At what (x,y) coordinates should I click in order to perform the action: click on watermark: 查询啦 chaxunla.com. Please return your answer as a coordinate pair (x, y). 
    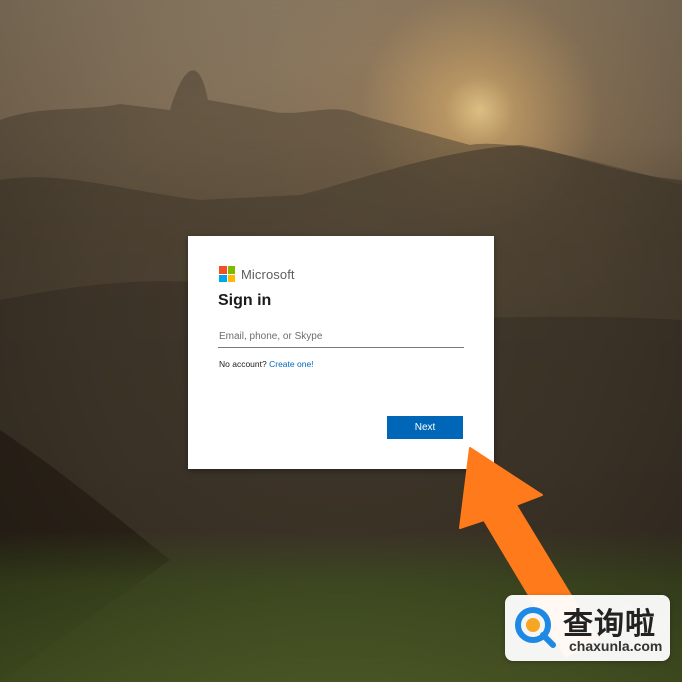
    Looking at the image, I should click on (587, 628).